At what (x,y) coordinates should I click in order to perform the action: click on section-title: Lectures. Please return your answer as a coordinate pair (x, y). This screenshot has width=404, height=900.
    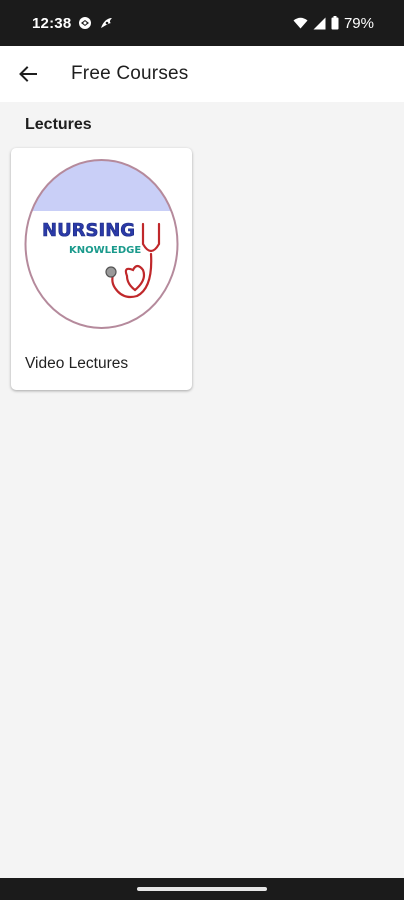
    Looking at the image, I should click on (58, 124).